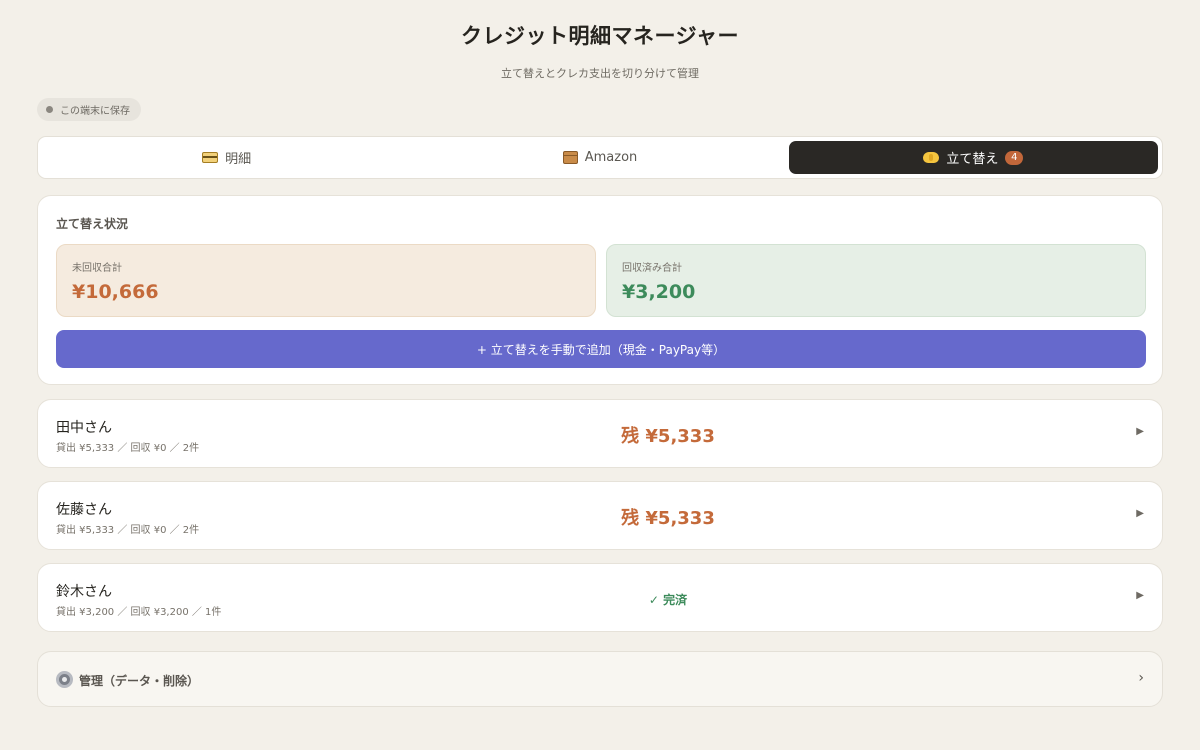 The height and width of the screenshot is (750, 1200). I want to click on tab-count-badge: 4, so click(1014, 157).